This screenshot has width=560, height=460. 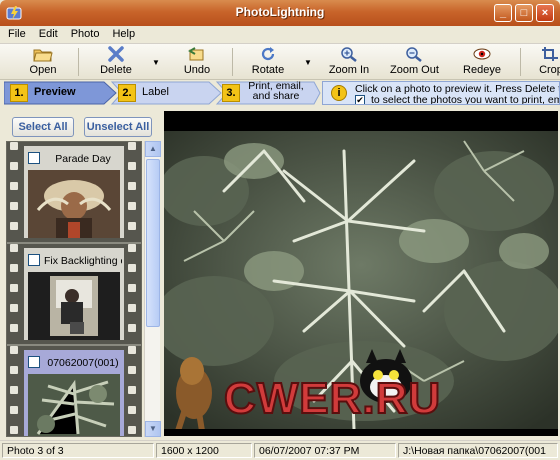 I want to click on redeye-label: Redeye, so click(x=482, y=70).